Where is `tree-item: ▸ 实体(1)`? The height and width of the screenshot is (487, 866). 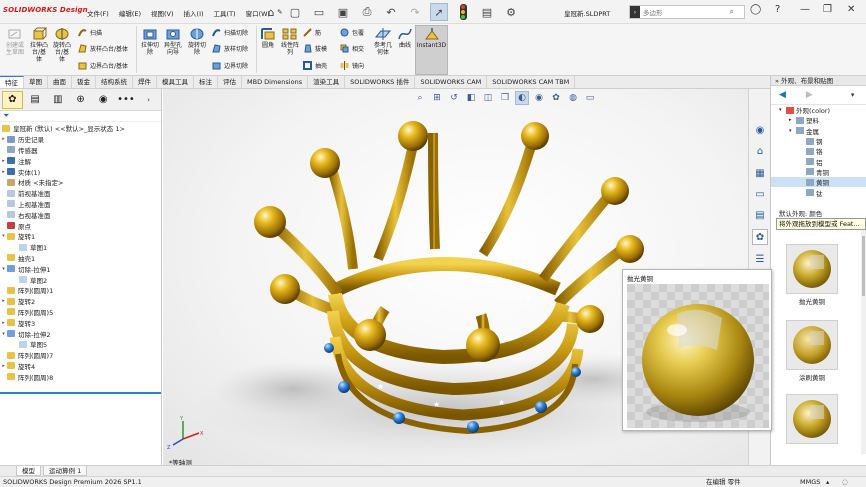
tree-item: ▸ 实体(1) is located at coordinates (80, 171).